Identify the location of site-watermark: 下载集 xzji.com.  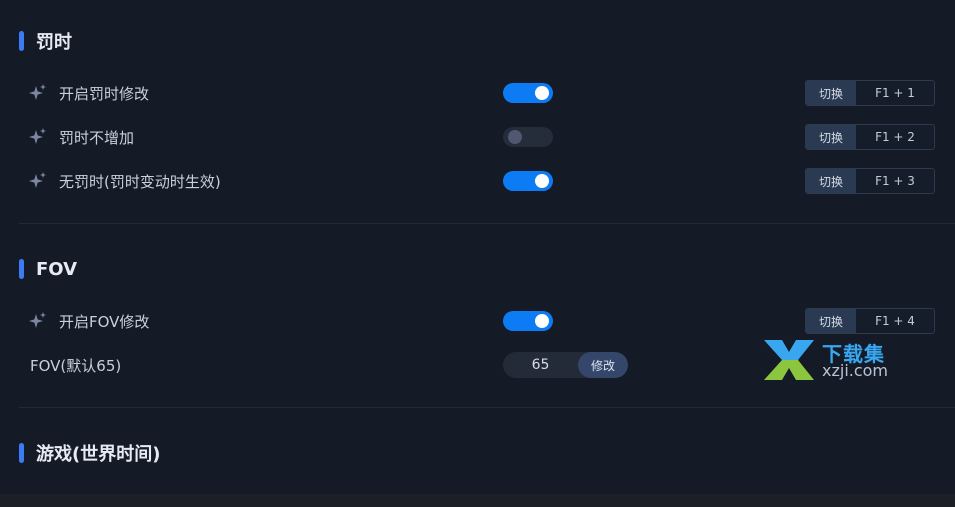
(832, 360).